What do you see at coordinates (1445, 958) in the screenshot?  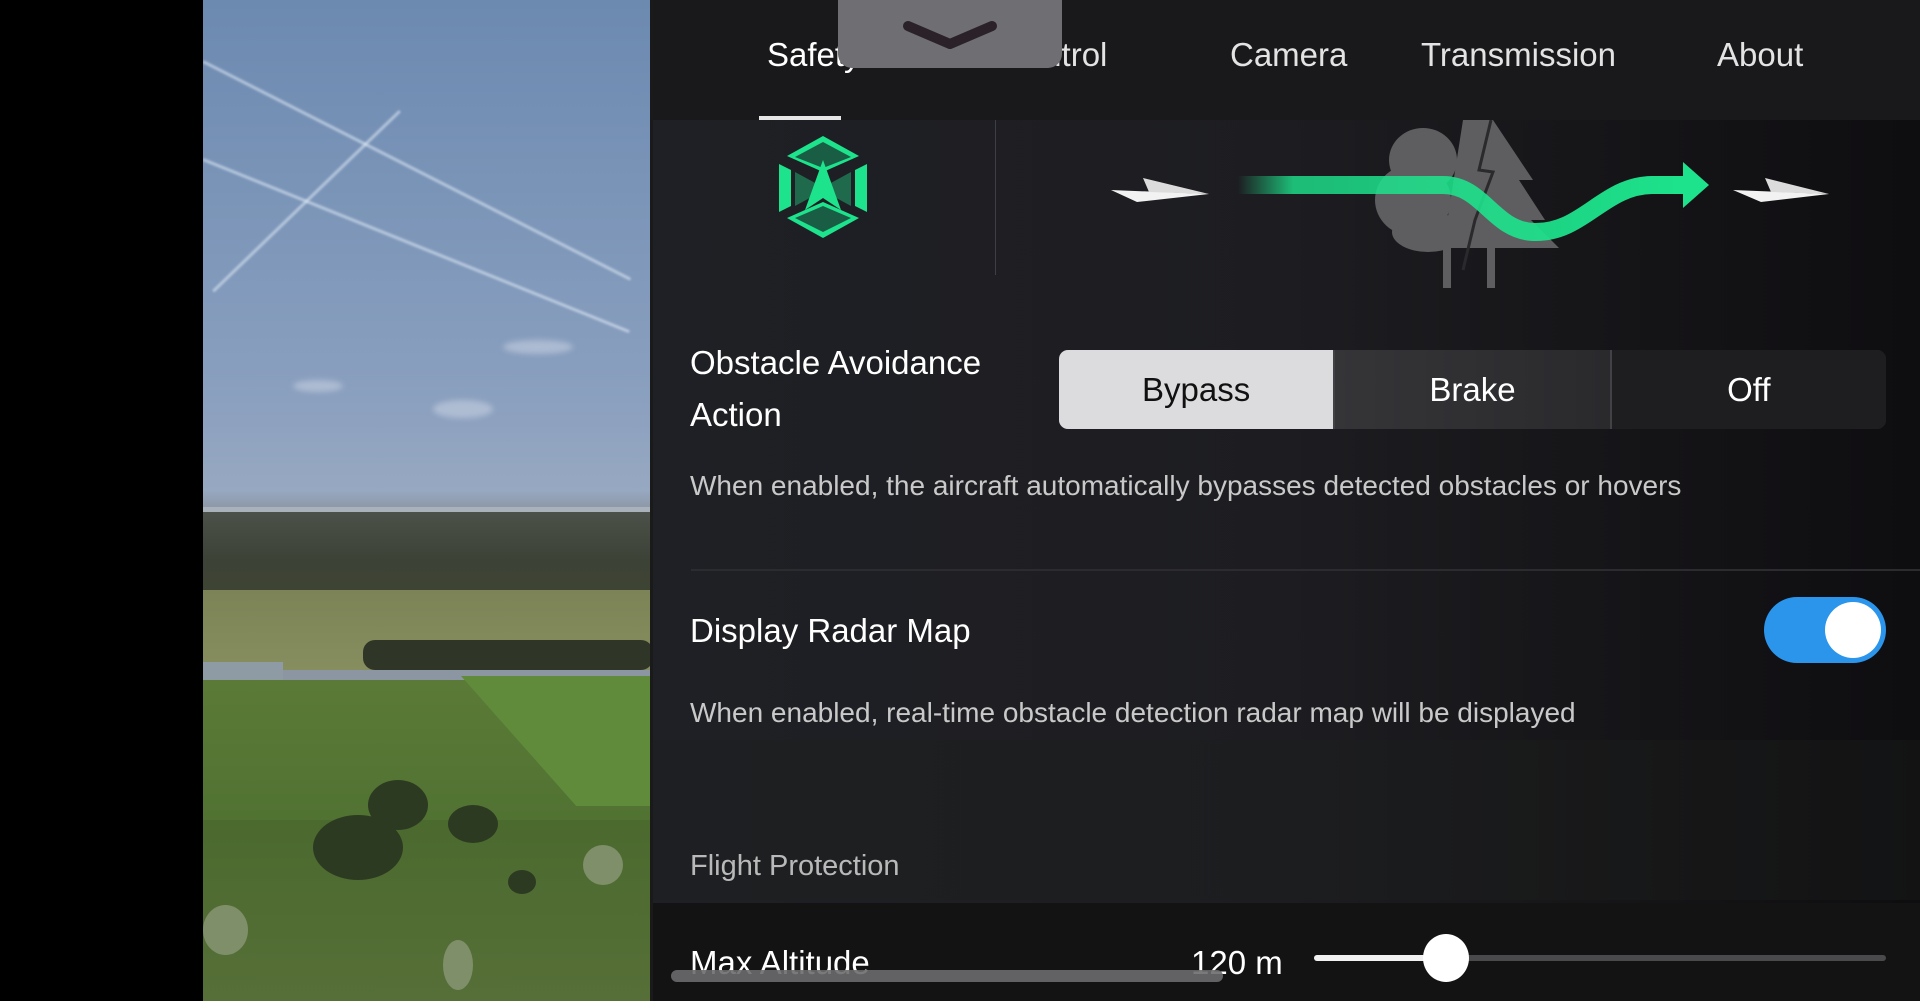 I see `slider-thumb` at bounding box center [1445, 958].